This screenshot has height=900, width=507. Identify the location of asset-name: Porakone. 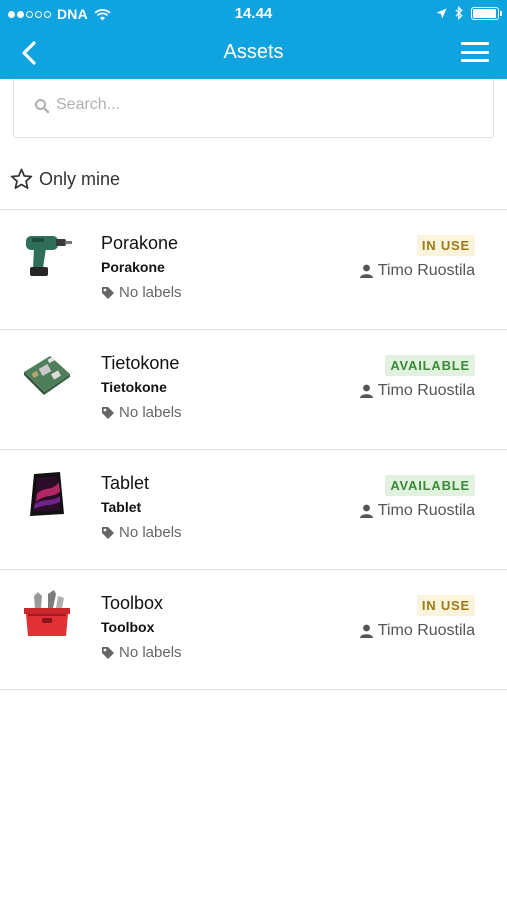
(140, 243).